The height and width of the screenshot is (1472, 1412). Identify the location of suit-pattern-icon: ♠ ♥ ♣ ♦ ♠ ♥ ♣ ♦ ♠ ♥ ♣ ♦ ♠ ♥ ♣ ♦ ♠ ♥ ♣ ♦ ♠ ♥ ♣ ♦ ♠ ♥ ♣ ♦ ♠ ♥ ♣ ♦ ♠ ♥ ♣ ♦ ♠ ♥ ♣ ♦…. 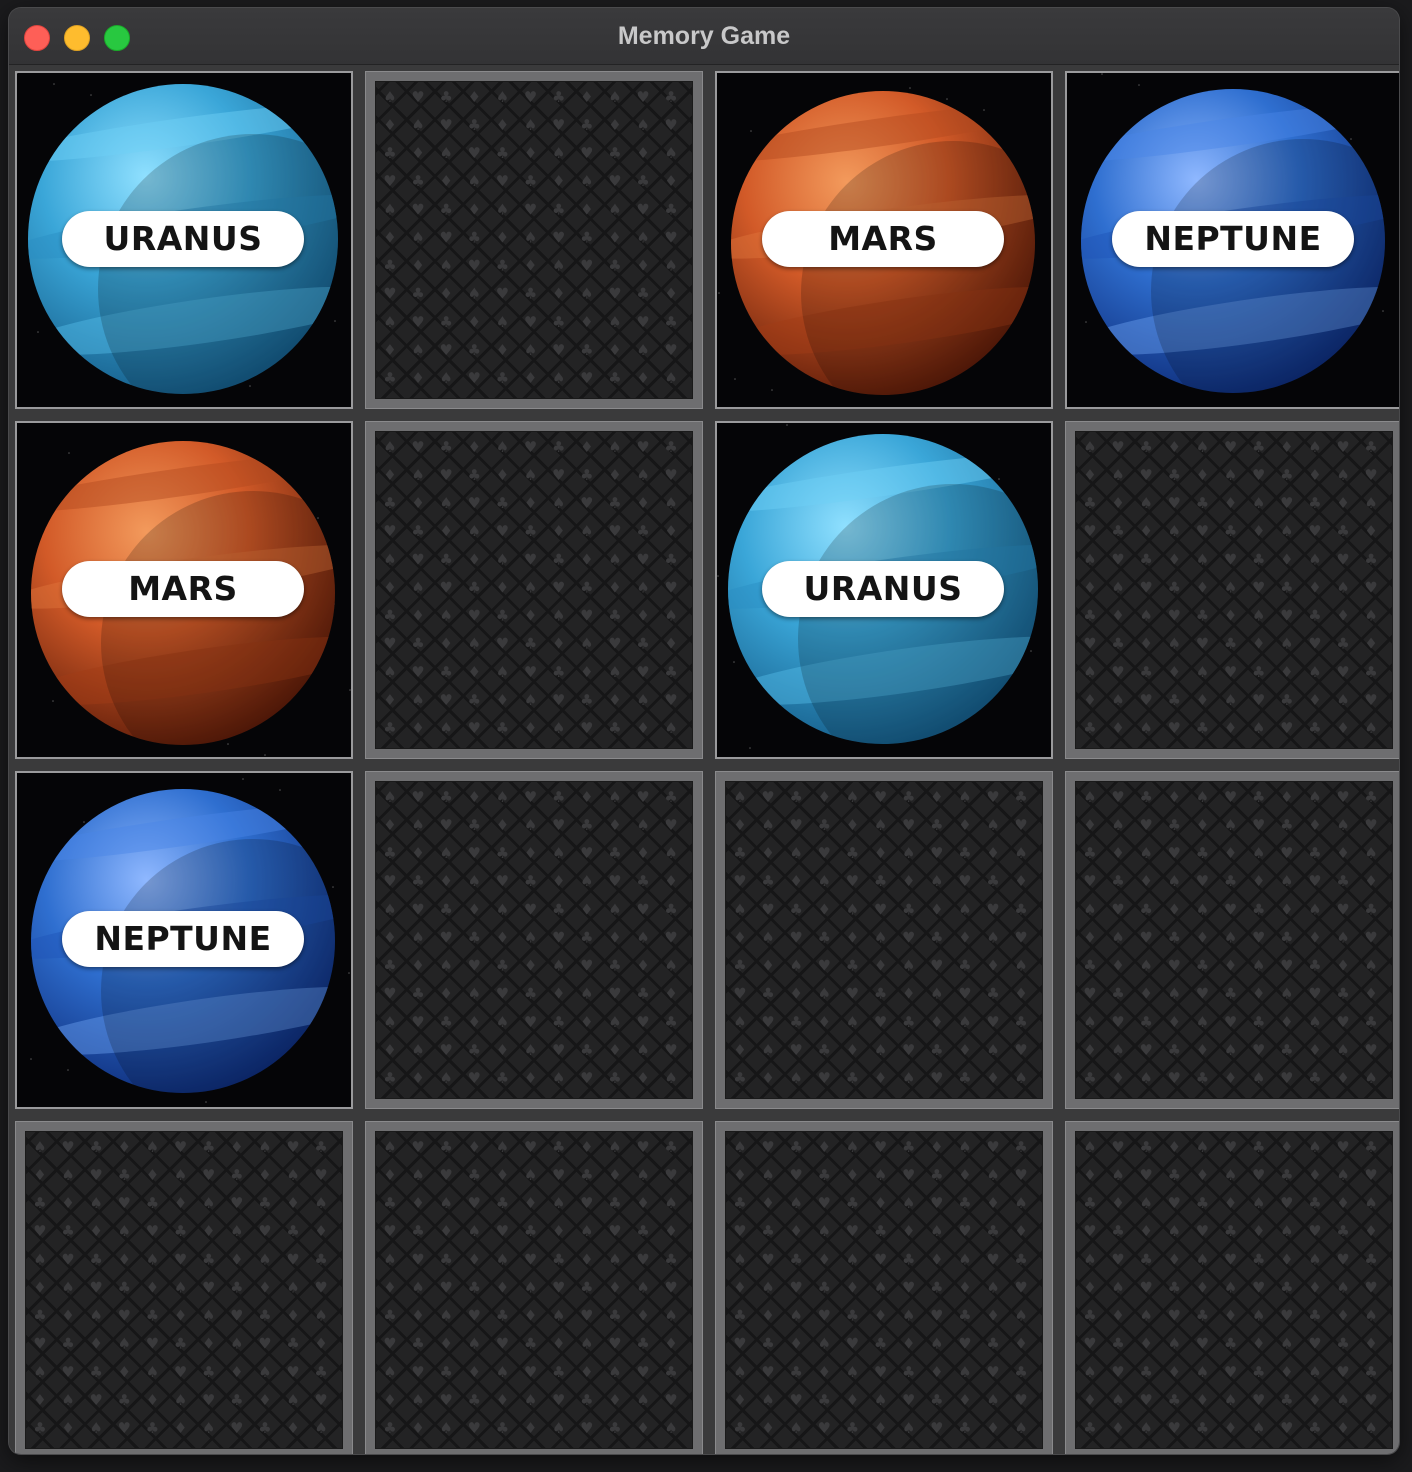
(880, 937).